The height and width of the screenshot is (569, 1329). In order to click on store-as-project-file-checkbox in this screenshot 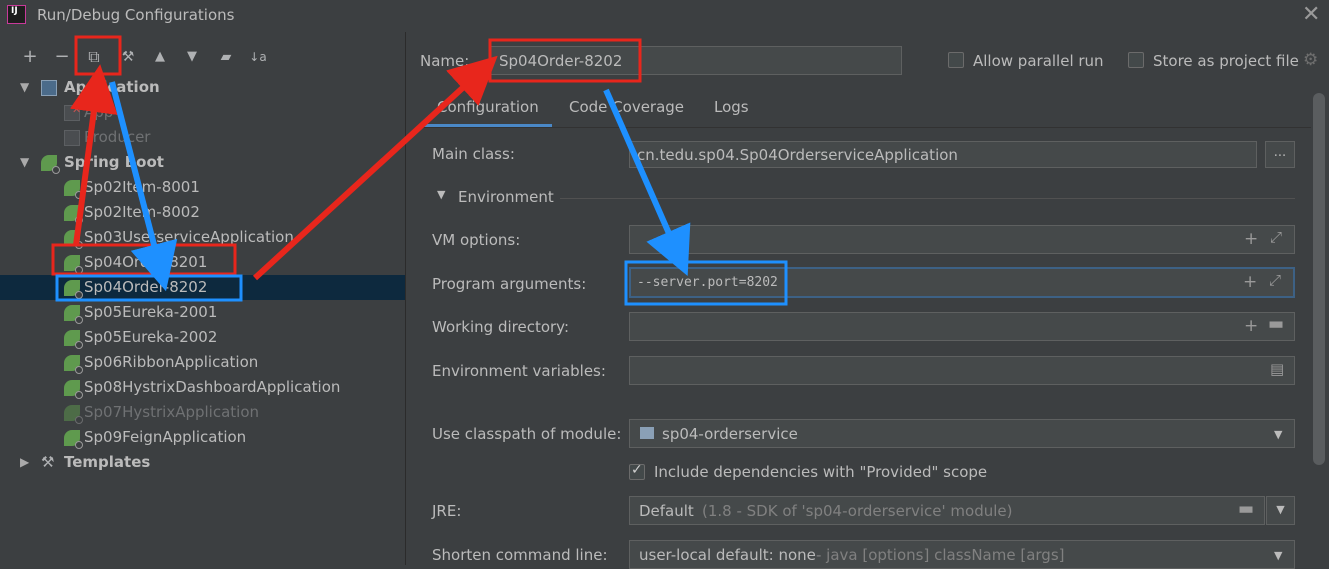, I will do `click(1136, 60)`.